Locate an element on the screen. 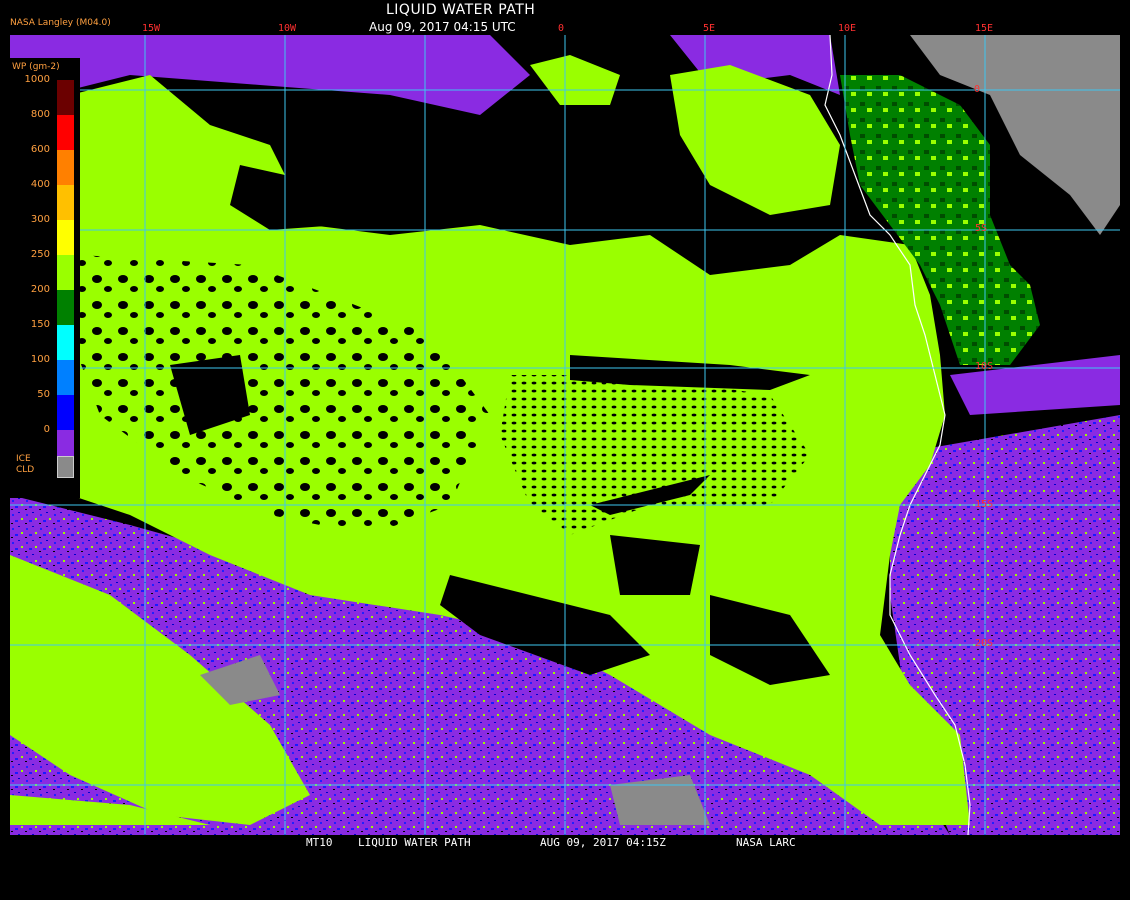 The height and width of the screenshot is (900, 1130). footer-datetime: AUG 09, 2017 04:15Z is located at coordinates (603, 842).